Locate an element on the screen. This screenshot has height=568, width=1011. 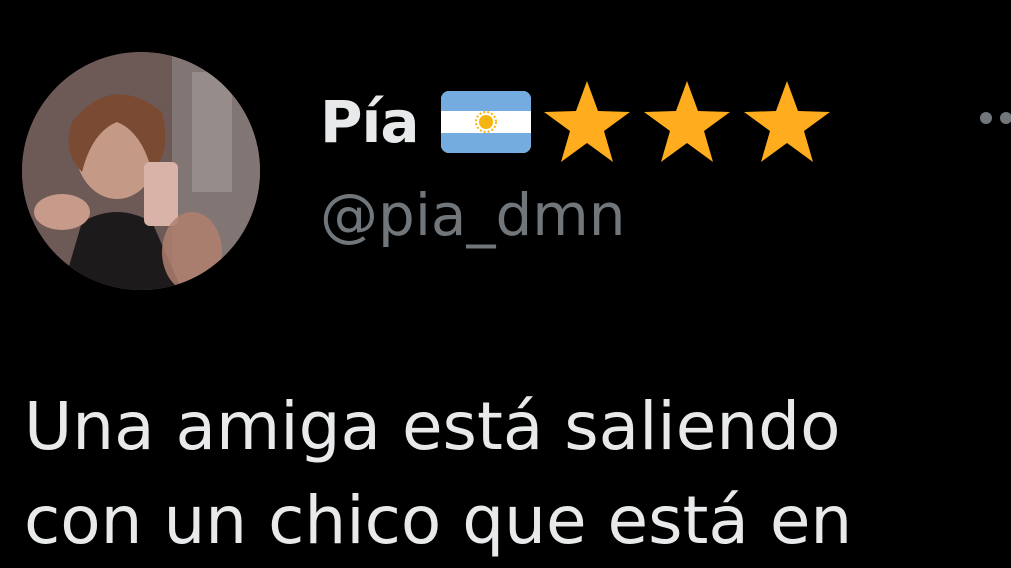
avatar is located at coordinates (141, 171).